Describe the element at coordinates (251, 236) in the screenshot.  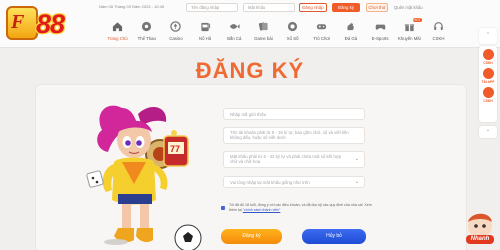
I see `submit-register-button: Đăng ký` at that location.